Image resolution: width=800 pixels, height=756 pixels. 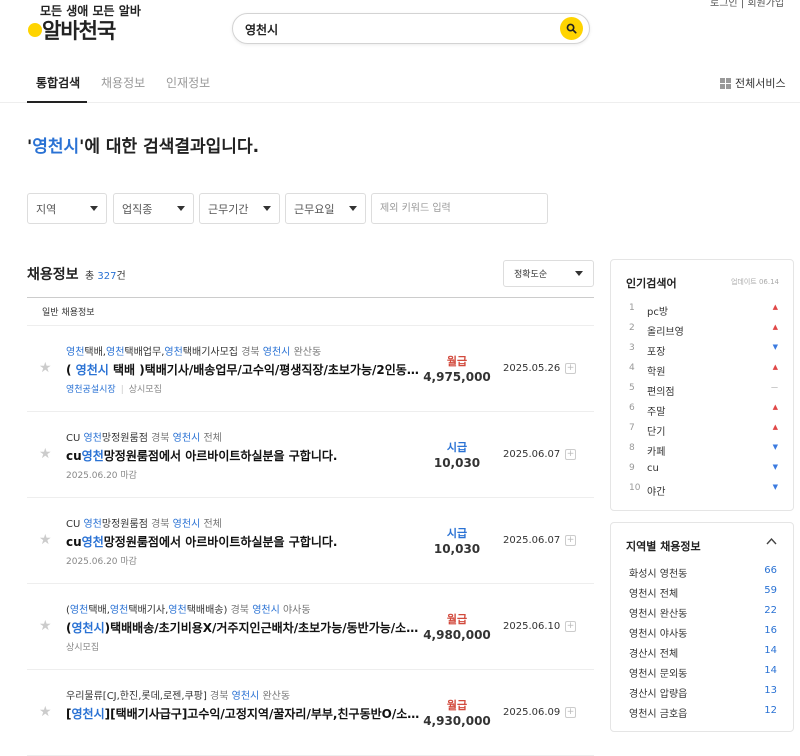 What do you see at coordinates (395, 29) in the screenshot?
I see `search-input` at bounding box center [395, 29].